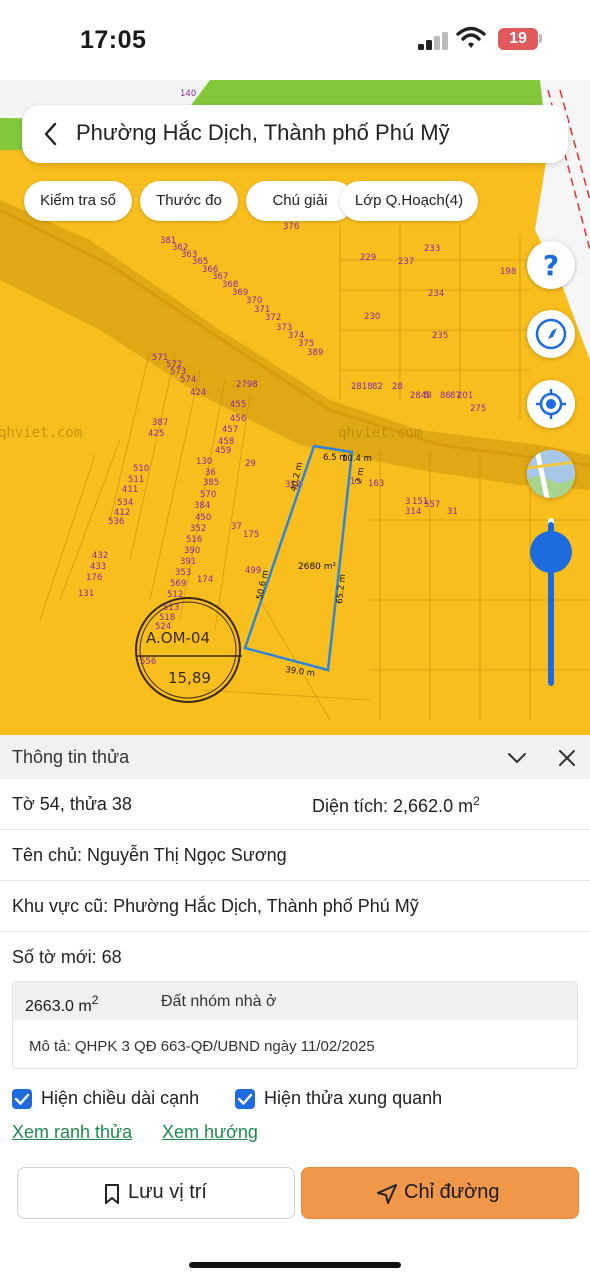 The width and height of the screenshot is (590, 1280). What do you see at coordinates (295, 957) in the screenshot?
I see `row-new-sheet: Số tờ mới: 68` at bounding box center [295, 957].